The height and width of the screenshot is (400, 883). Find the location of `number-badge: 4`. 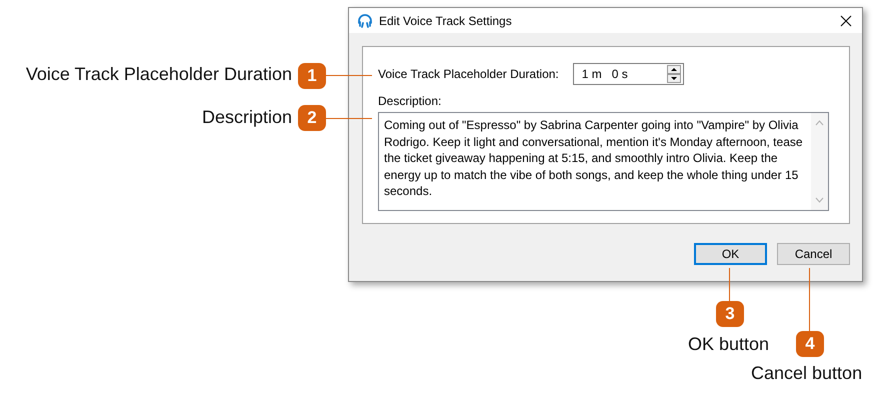

number-badge: 4 is located at coordinates (810, 344).